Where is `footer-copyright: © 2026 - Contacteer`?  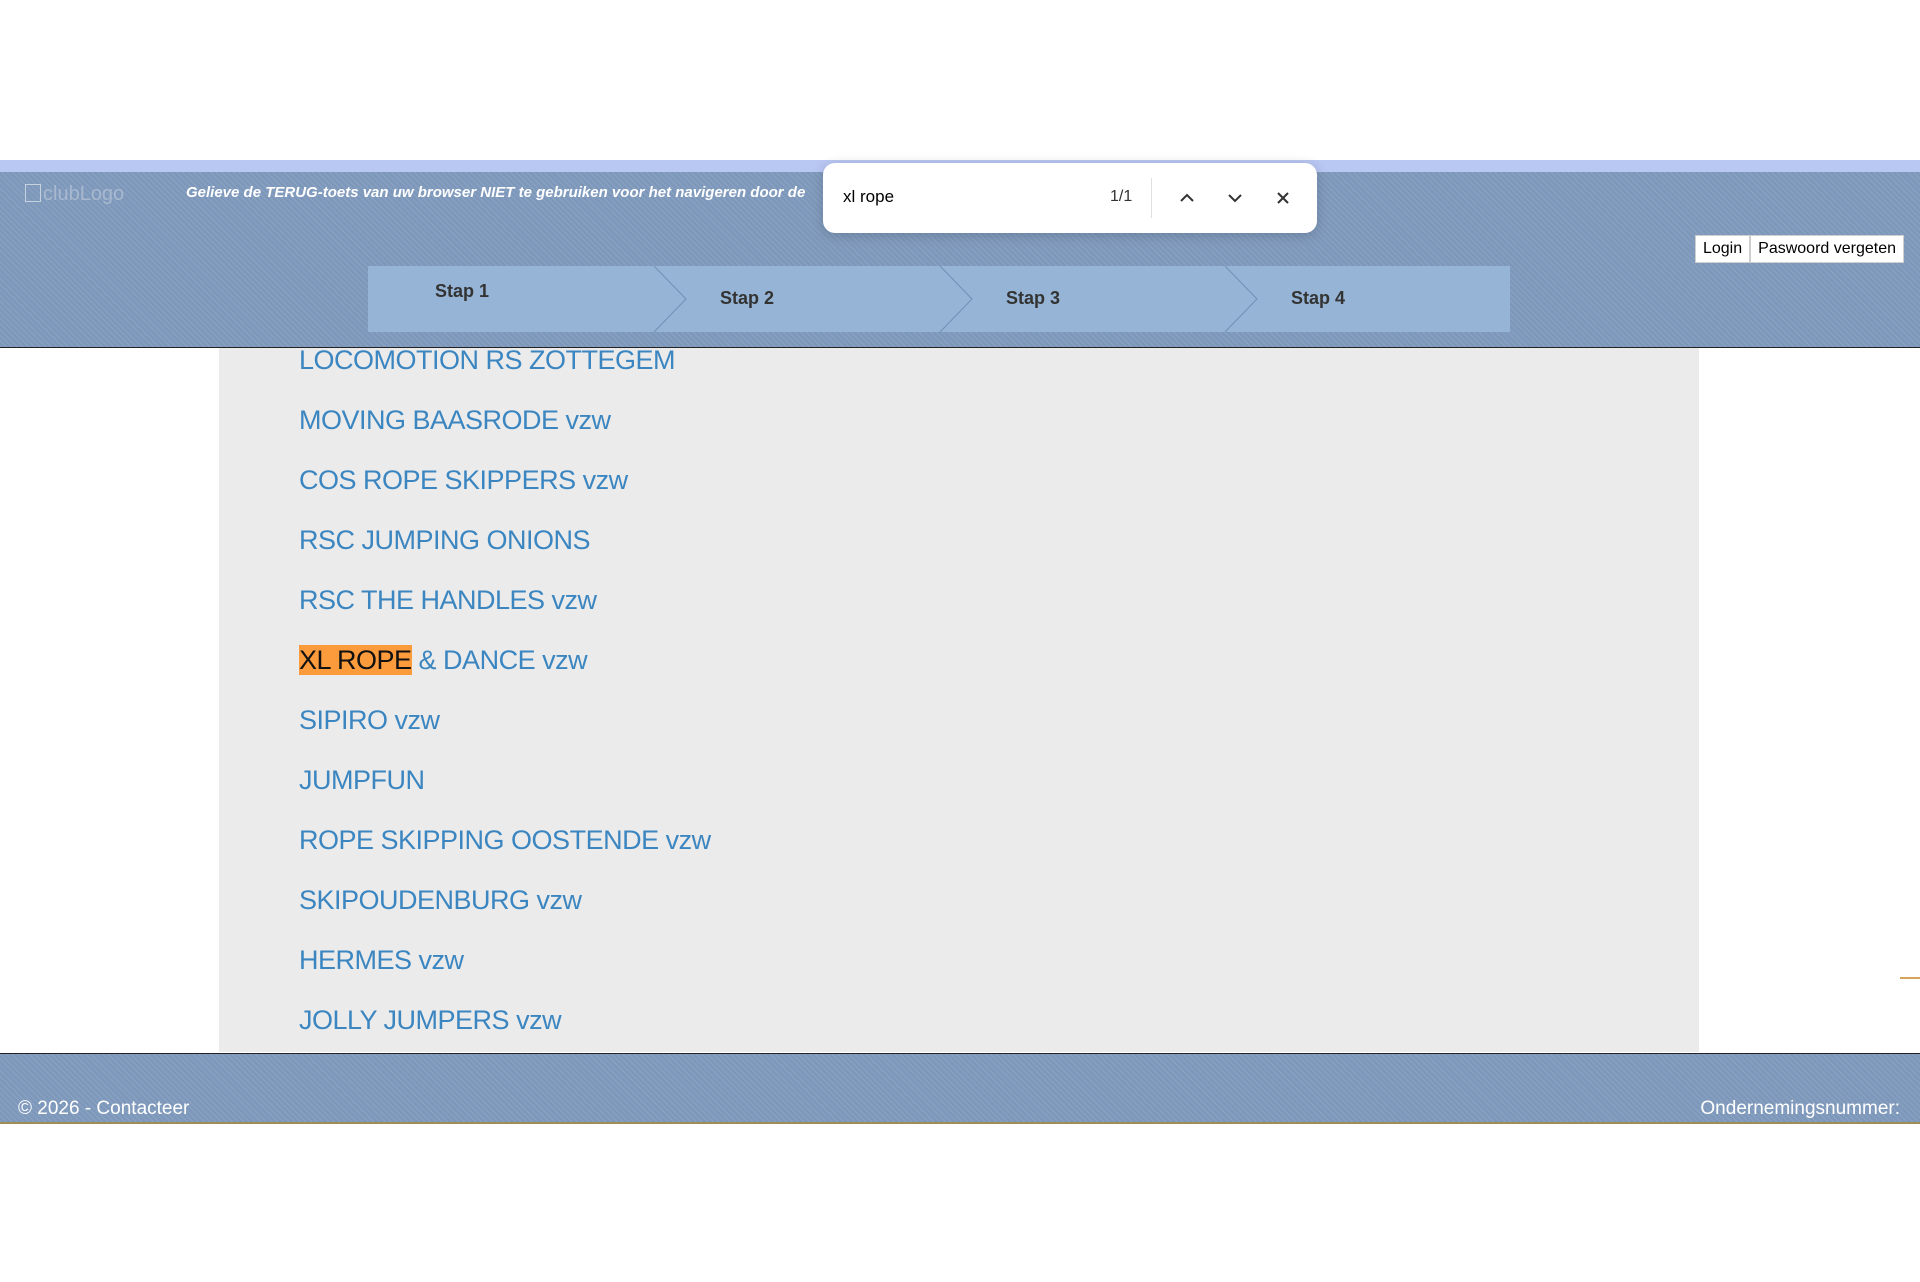
footer-copyright: © 2026 - Contacteer is located at coordinates (103, 1109).